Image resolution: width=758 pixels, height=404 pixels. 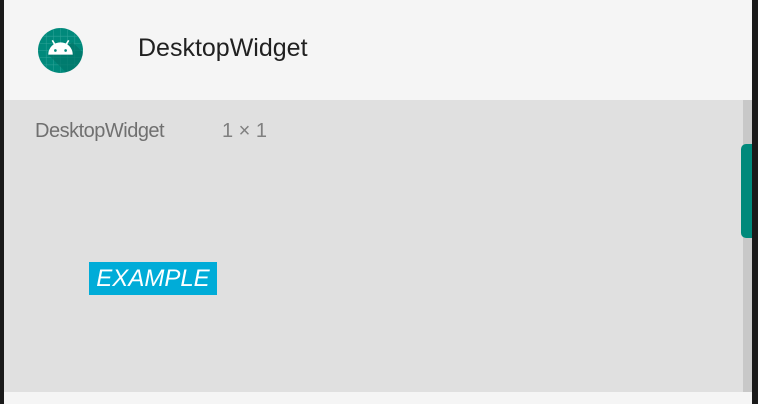 What do you see at coordinates (223, 48) in the screenshot?
I see `app-title: DesktopWidget` at bounding box center [223, 48].